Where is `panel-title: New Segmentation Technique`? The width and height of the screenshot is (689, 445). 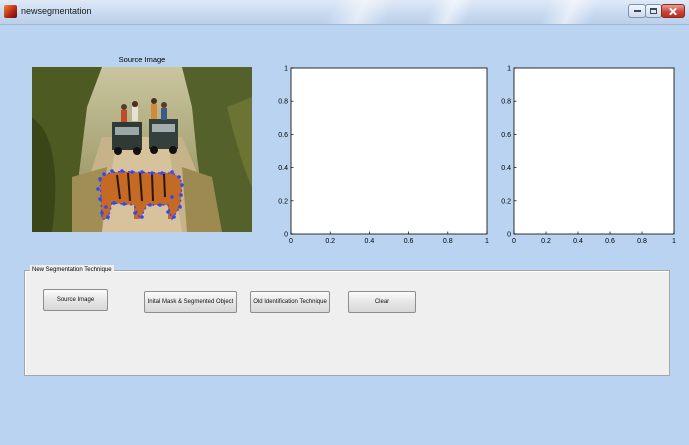
panel-title: New Segmentation Technique is located at coordinates (72, 270).